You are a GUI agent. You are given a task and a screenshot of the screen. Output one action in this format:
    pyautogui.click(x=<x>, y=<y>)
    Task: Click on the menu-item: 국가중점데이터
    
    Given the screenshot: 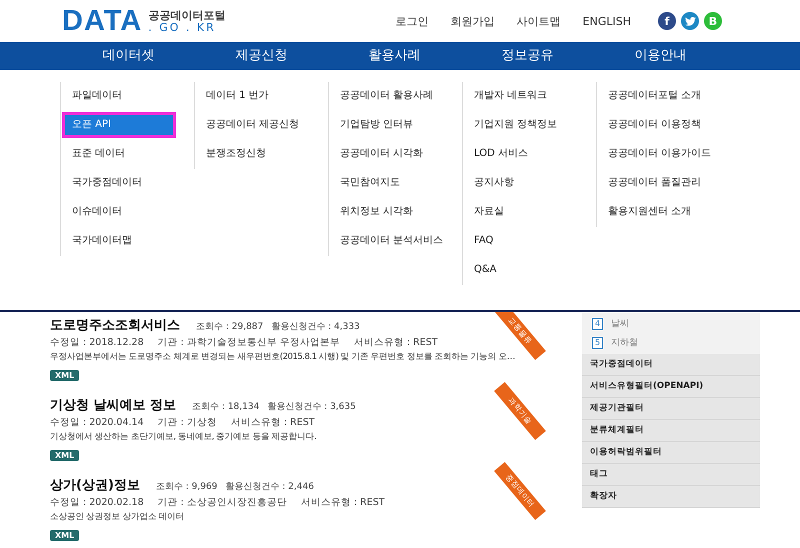 What is the action you would take?
    pyautogui.click(x=119, y=183)
    